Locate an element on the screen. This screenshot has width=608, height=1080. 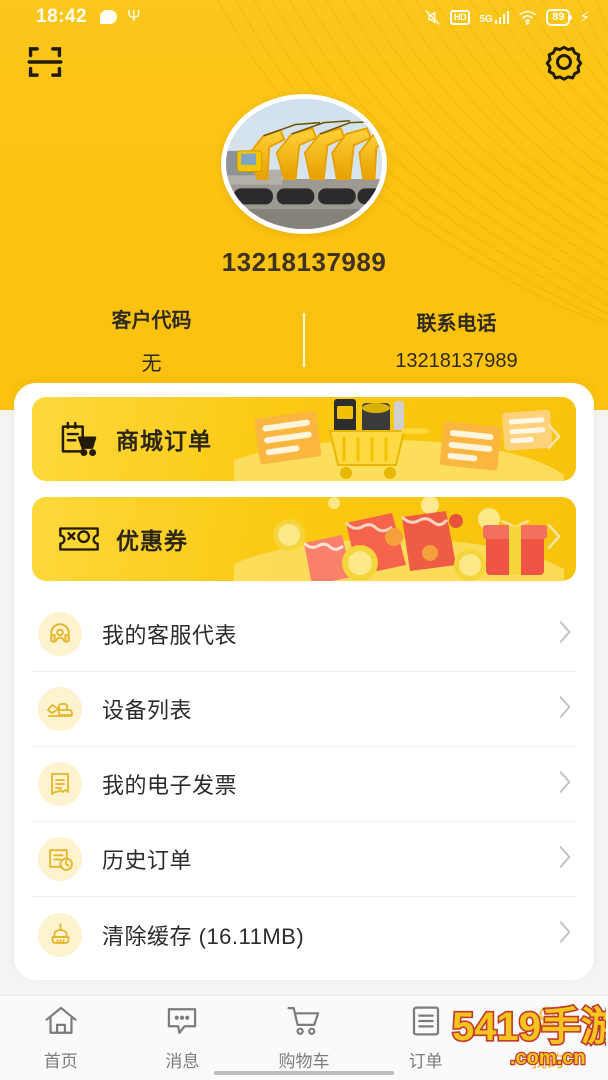
info-value: 无 is located at coordinates (151, 364).